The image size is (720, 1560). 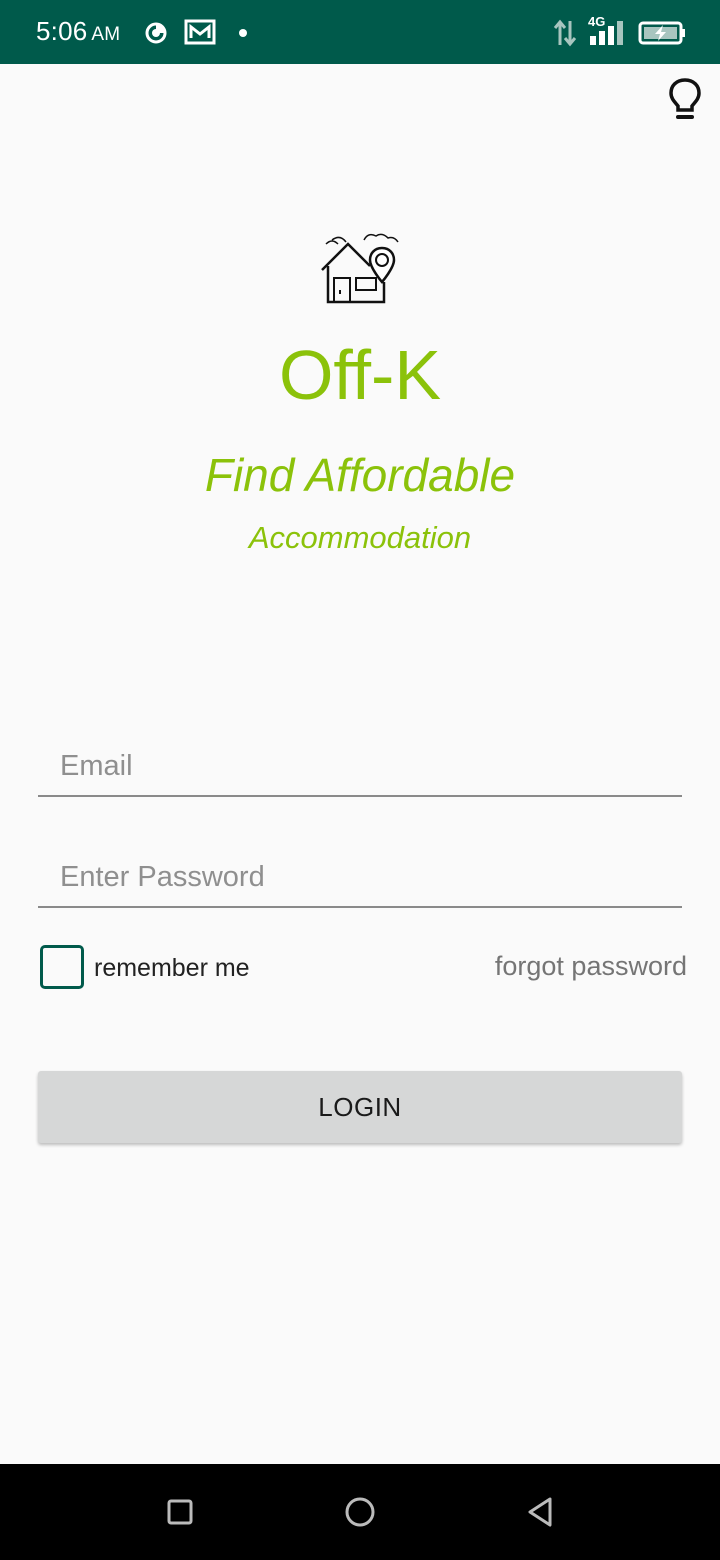 I want to click on back-triangle-icon, so click(x=540, y=1512).